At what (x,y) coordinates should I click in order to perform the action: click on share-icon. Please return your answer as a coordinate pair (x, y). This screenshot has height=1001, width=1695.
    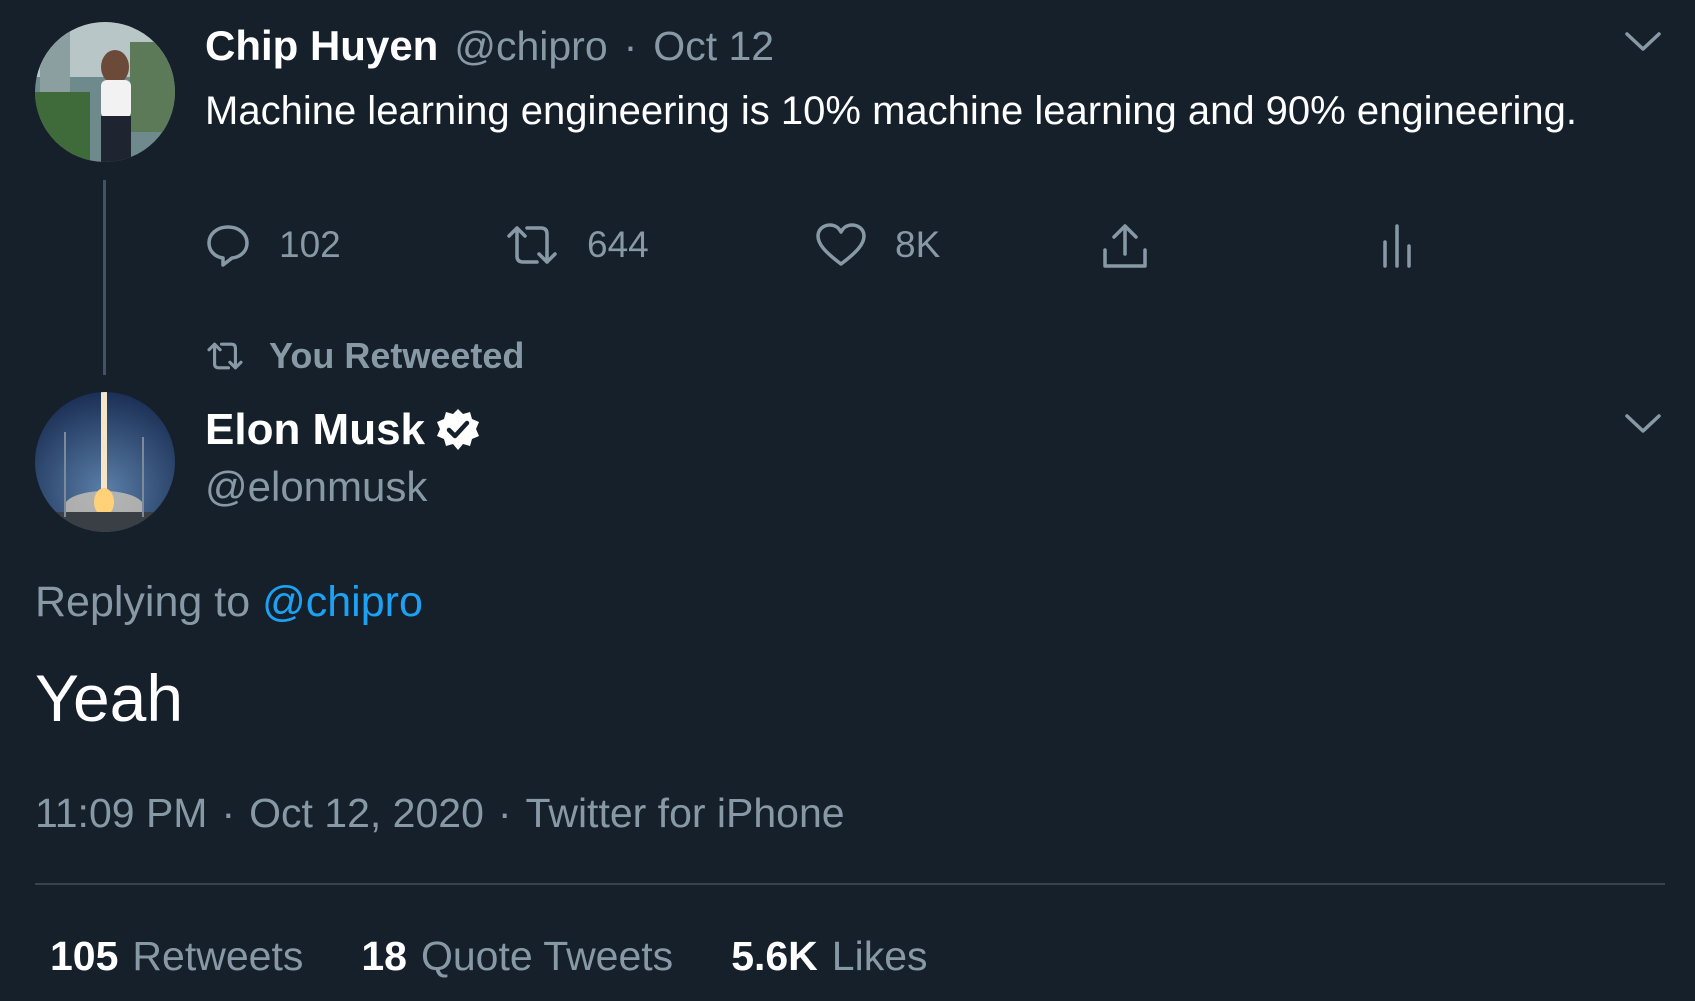
    Looking at the image, I should click on (1125, 246).